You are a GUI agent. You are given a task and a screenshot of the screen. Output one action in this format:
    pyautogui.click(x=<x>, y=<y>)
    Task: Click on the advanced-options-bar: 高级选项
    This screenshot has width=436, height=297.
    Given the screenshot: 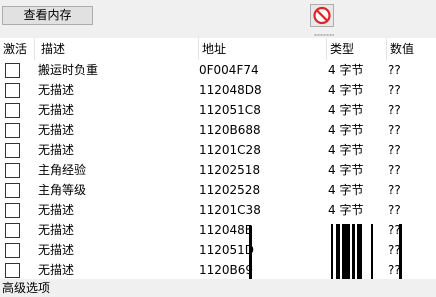 What is the action you would take?
    pyautogui.click(x=218, y=288)
    